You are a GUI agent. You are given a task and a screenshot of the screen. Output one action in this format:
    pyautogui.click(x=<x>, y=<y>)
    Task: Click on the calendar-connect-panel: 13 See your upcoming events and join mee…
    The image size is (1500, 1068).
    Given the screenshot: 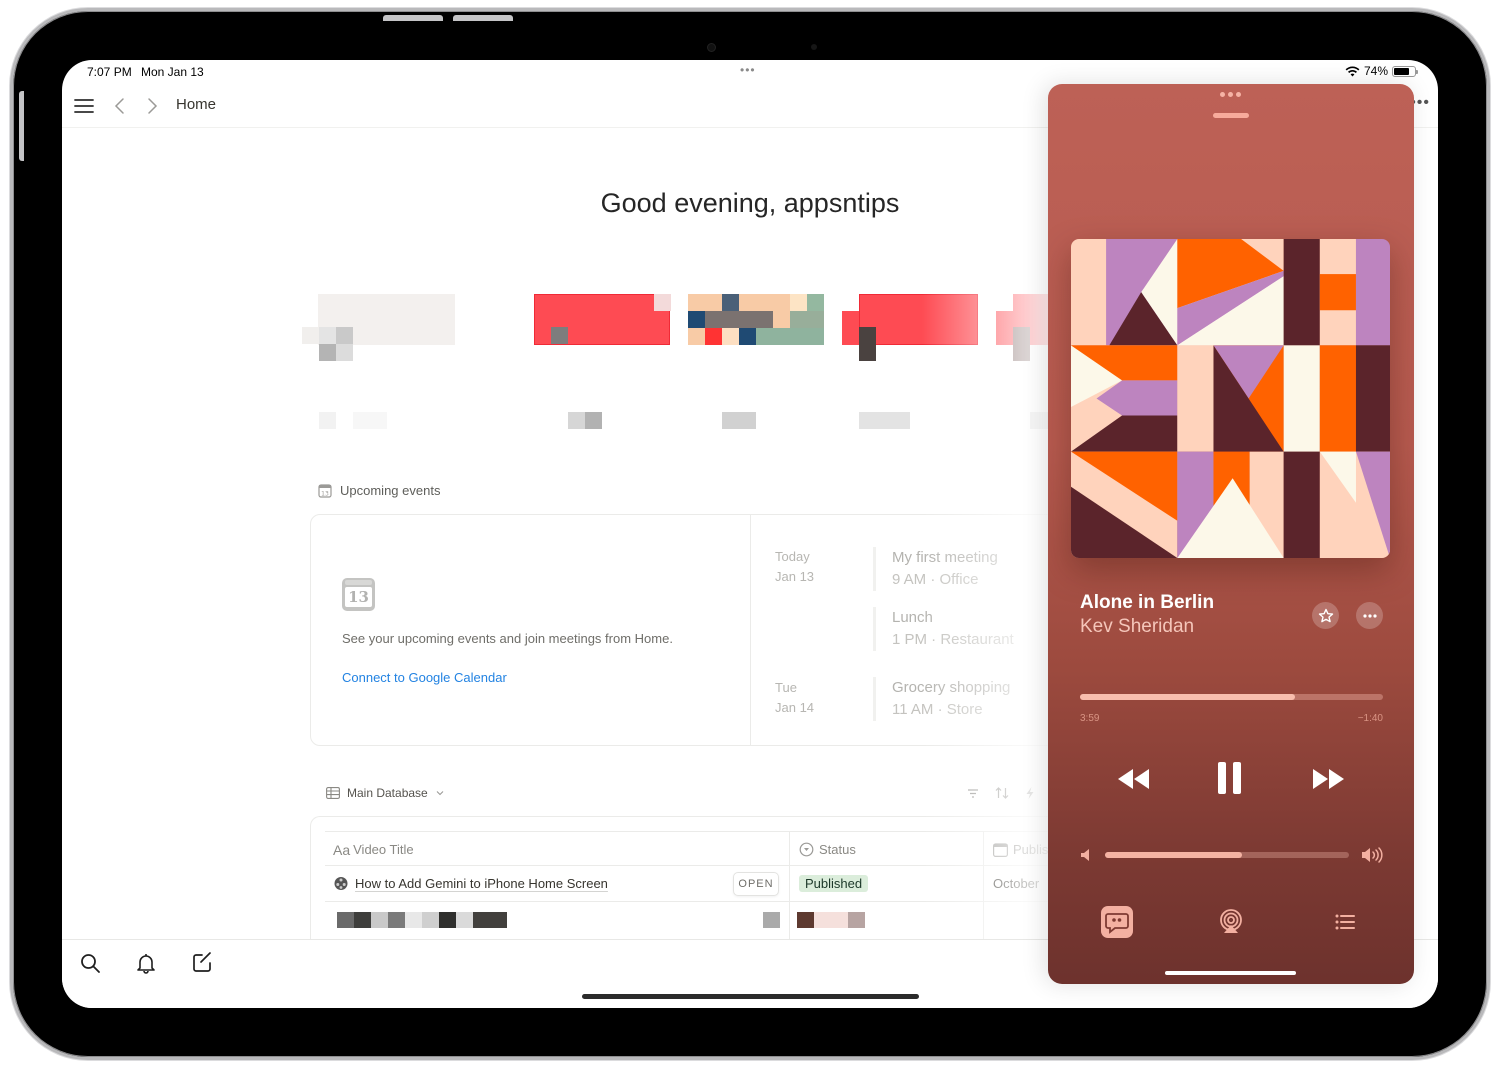 What is the action you would take?
    pyautogui.click(x=531, y=630)
    